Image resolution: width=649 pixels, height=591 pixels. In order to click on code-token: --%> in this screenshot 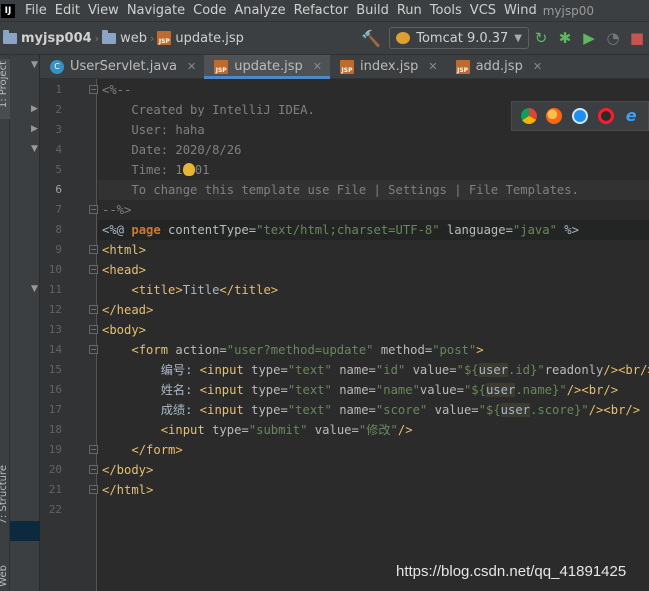, I will do `click(117, 210)`.